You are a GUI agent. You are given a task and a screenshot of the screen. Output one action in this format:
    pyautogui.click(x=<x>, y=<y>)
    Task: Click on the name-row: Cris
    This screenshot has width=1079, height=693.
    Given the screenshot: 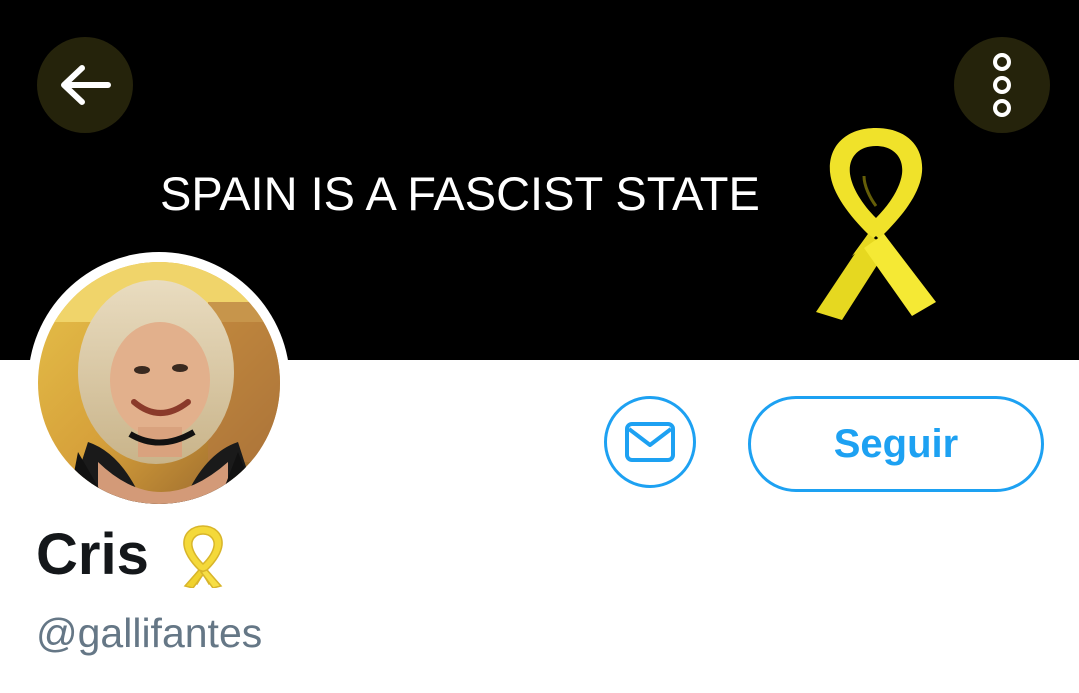 What is the action you would take?
    pyautogui.click(x=135, y=555)
    